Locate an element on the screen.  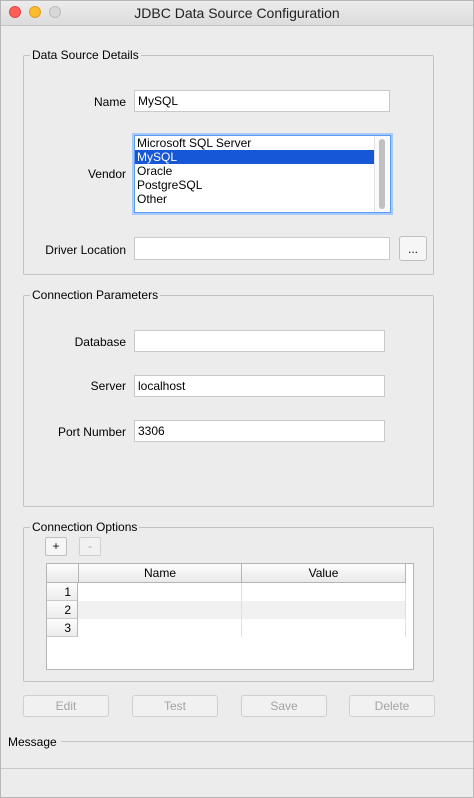
data-source-details-legend: Data Source Details is located at coordinates (85, 55).